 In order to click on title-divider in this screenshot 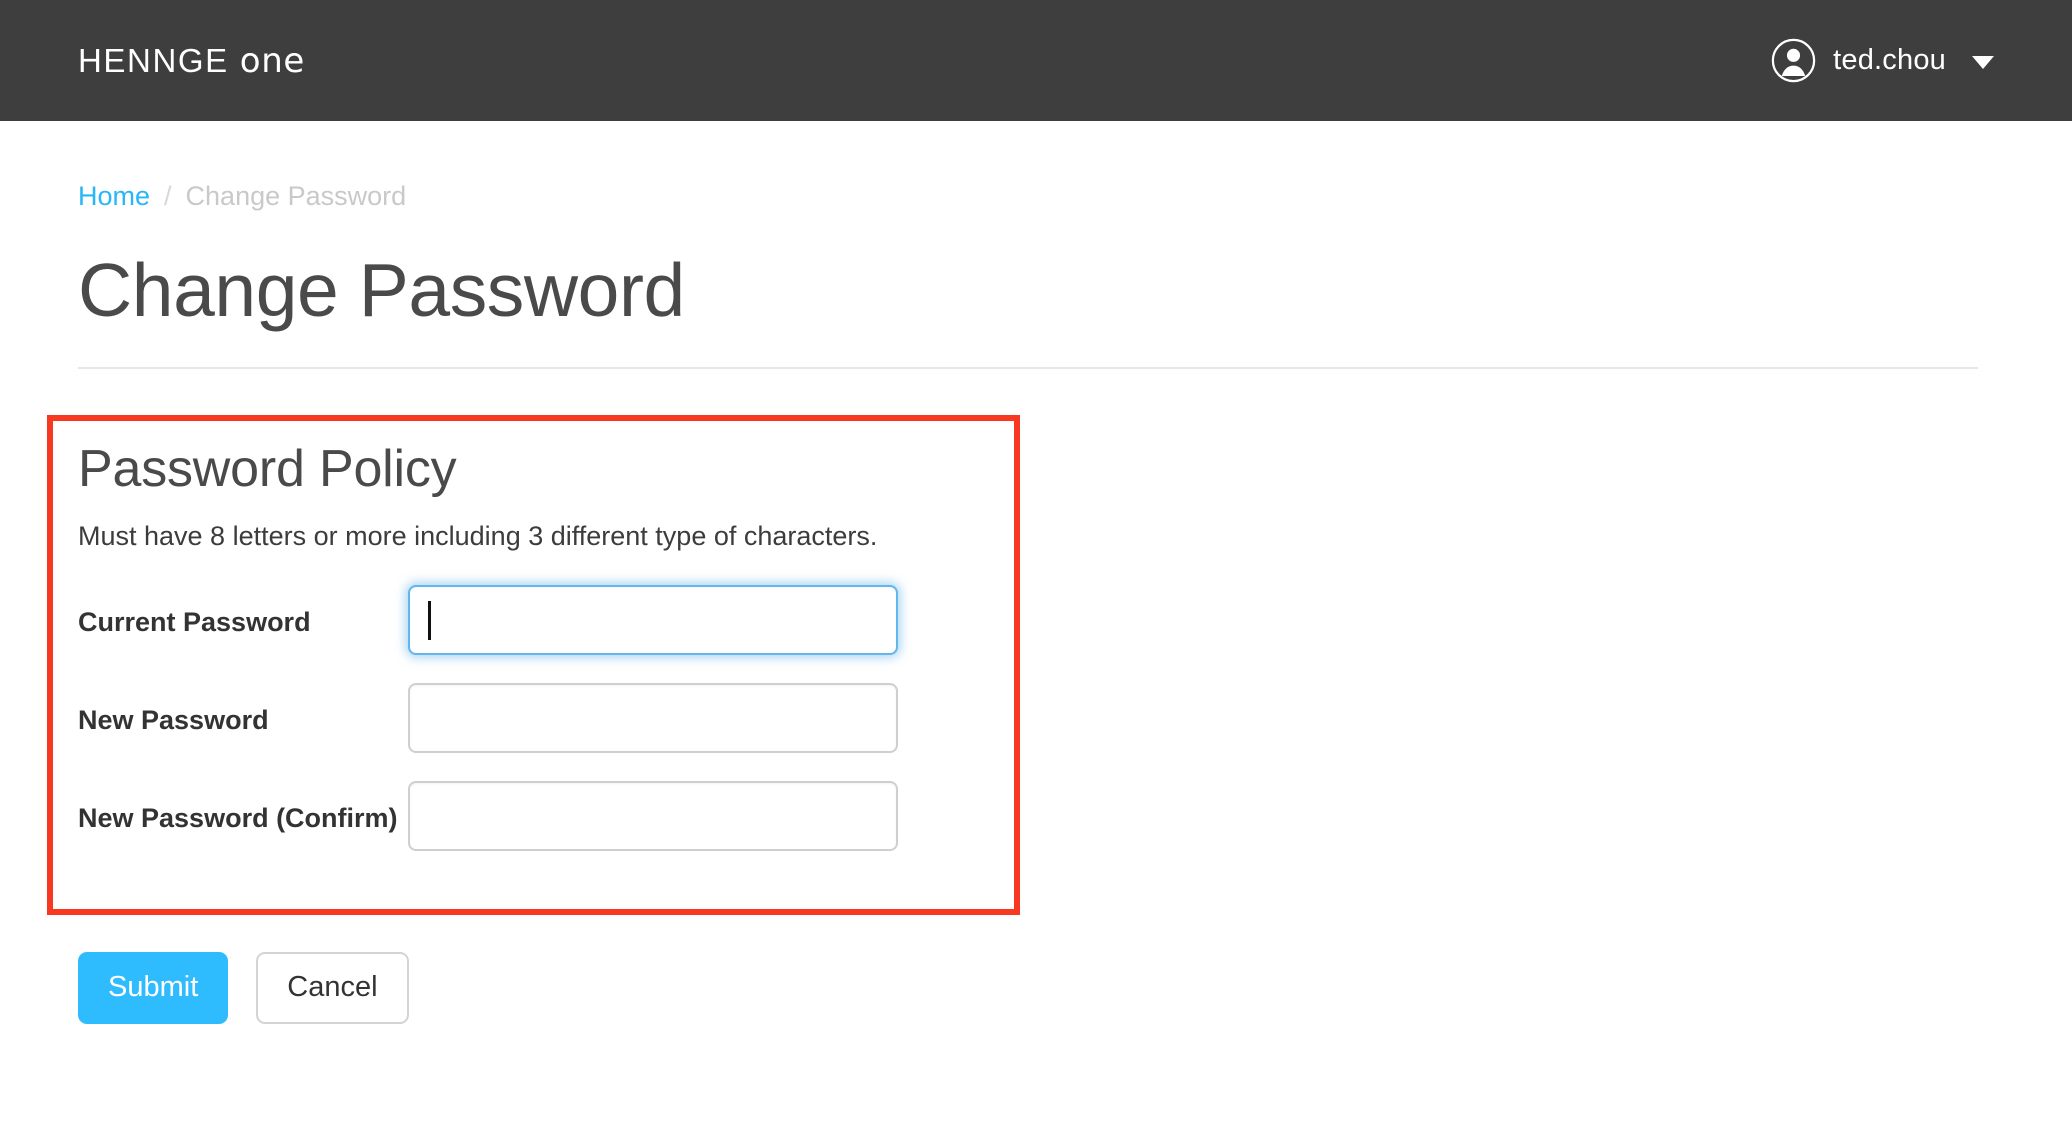, I will do `click(1028, 368)`.